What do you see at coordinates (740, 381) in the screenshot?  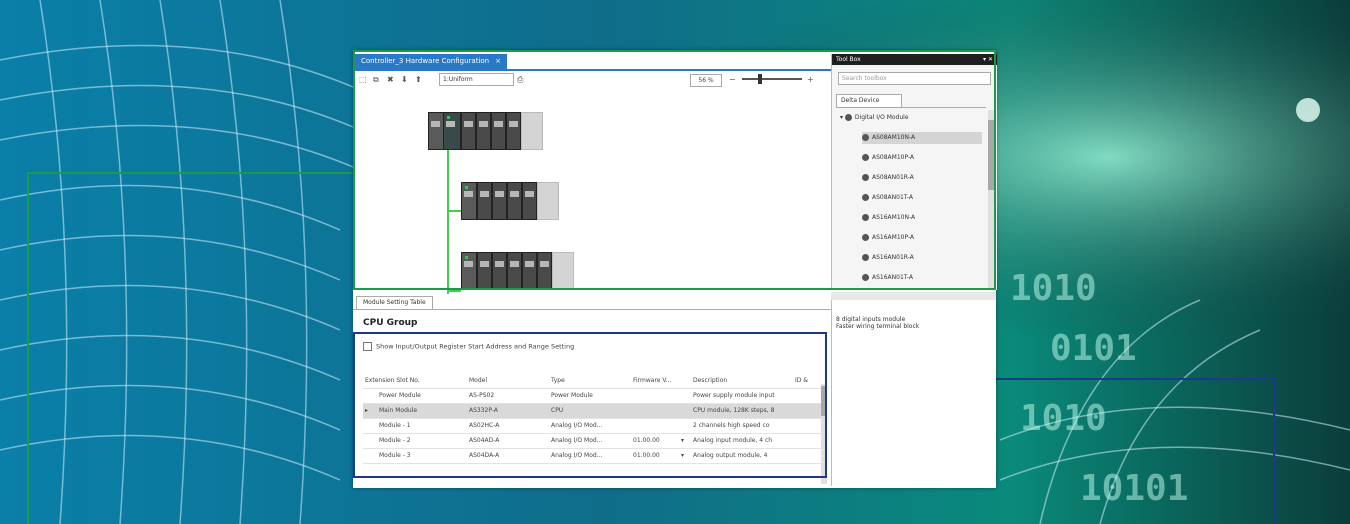 I see `column-header: Description` at bounding box center [740, 381].